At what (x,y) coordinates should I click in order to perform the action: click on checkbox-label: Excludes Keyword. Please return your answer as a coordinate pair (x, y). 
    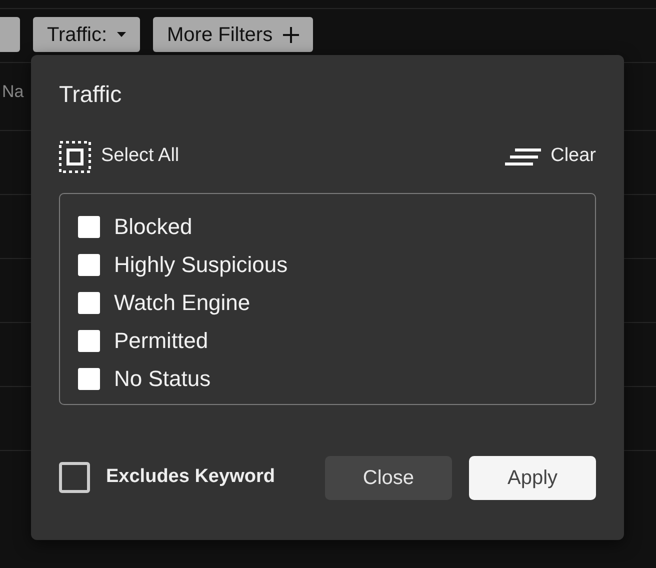
    Looking at the image, I should click on (190, 477).